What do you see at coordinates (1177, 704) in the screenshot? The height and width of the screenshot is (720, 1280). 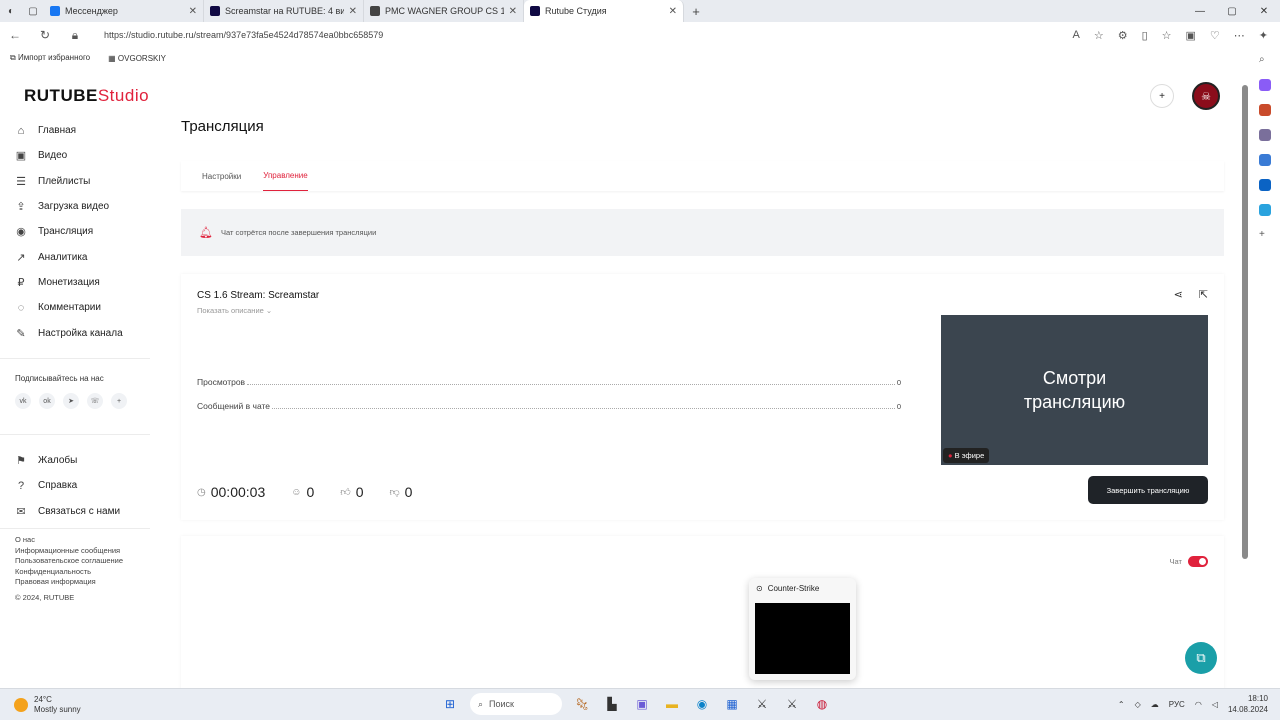 I see `language-indicator: РУС` at bounding box center [1177, 704].